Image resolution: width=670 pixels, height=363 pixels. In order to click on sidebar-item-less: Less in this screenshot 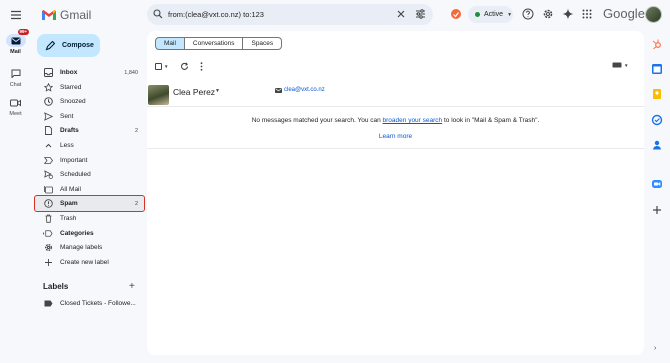, I will do `click(89, 145)`.